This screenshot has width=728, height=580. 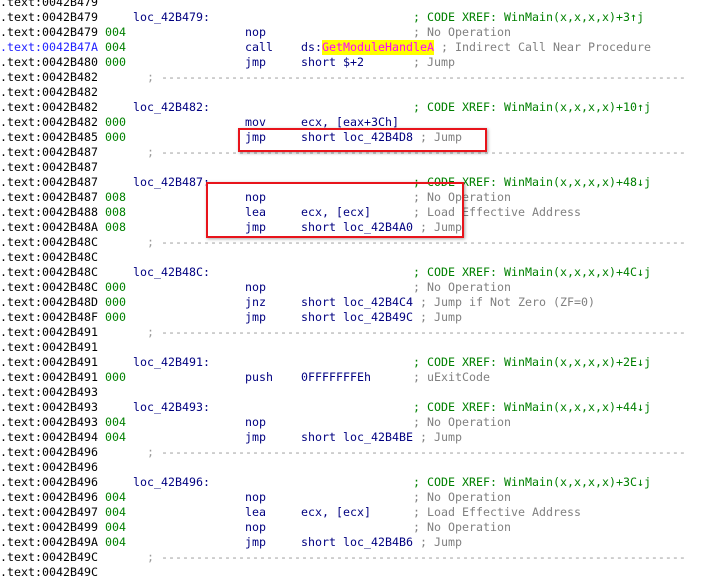 I want to click on mnemonic: push, so click(x=259, y=377).